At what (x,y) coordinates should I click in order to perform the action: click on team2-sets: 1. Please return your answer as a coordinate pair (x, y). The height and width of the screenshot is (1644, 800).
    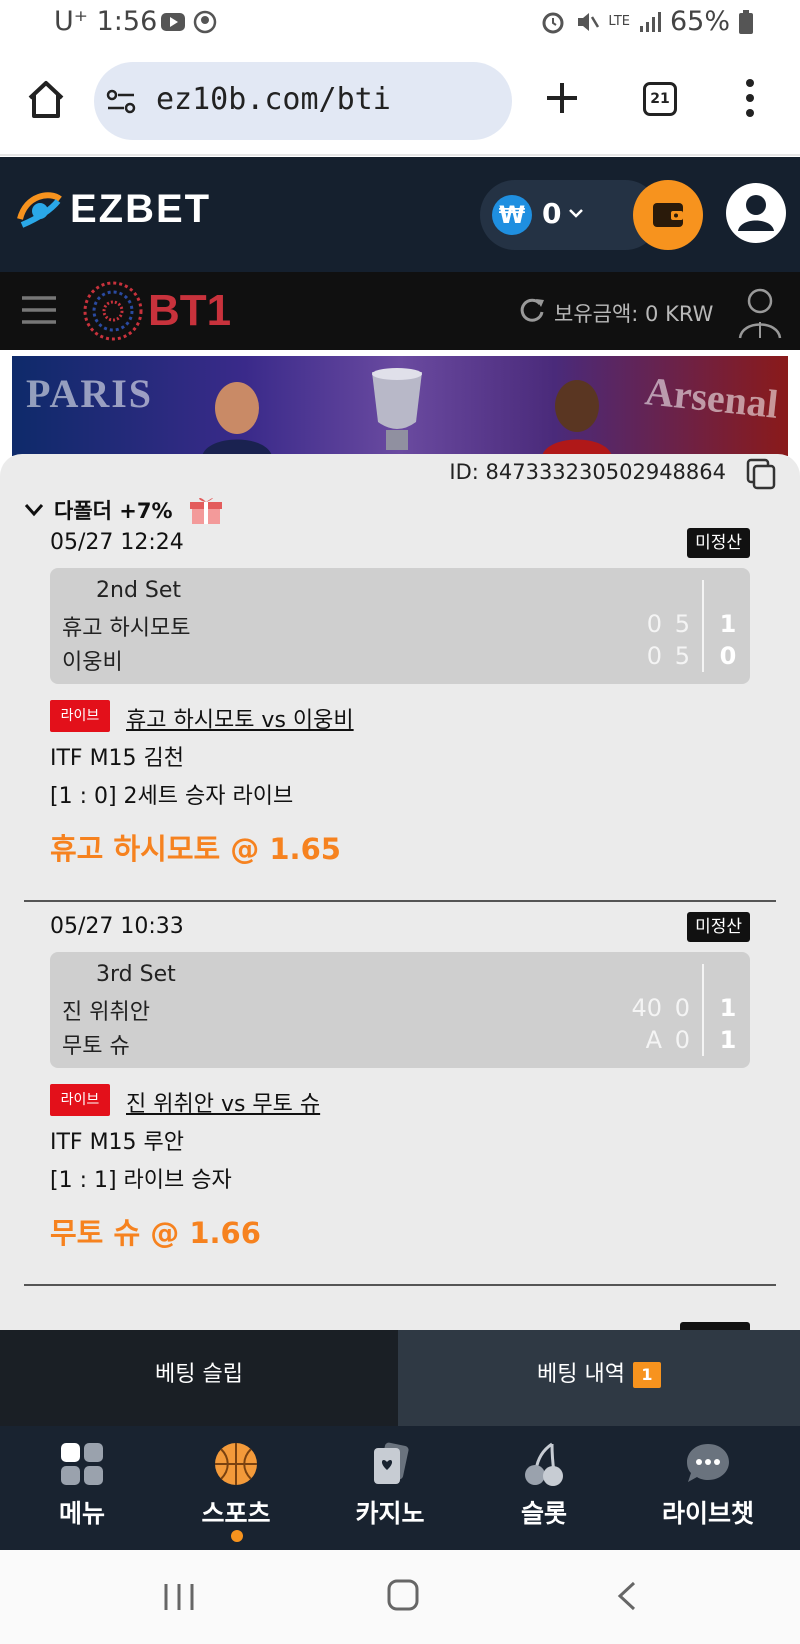
    Looking at the image, I should click on (728, 1040).